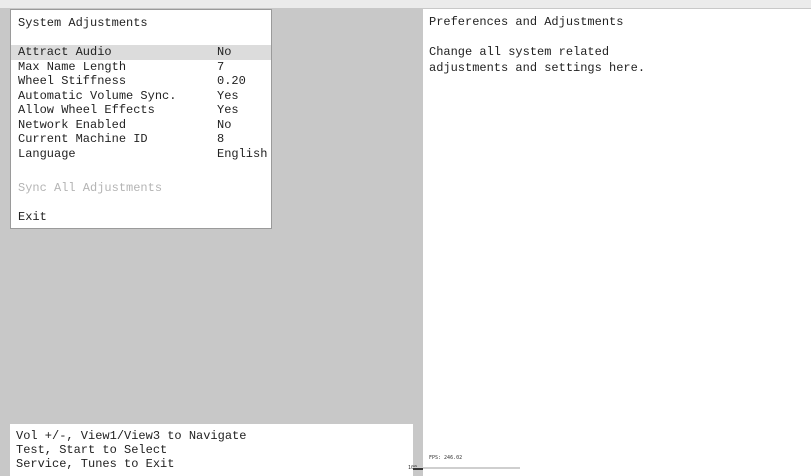 The height and width of the screenshot is (476, 811). What do you see at coordinates (537, 68) in the screenshot?
I see `description-text-line: adjustments and settings here.` at bounding box center [537, 68].